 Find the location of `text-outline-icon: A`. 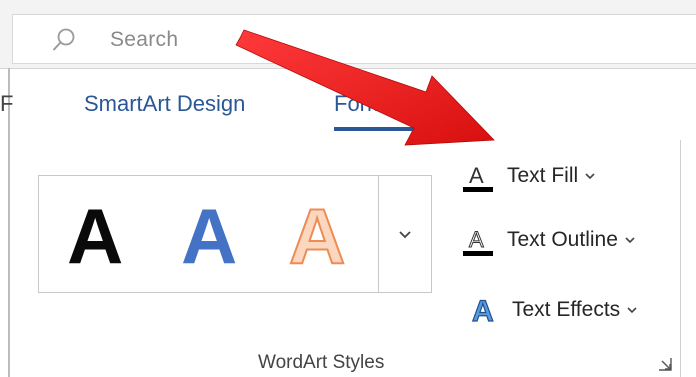

text-outline-icon: A is located at coordinates (478, 241).